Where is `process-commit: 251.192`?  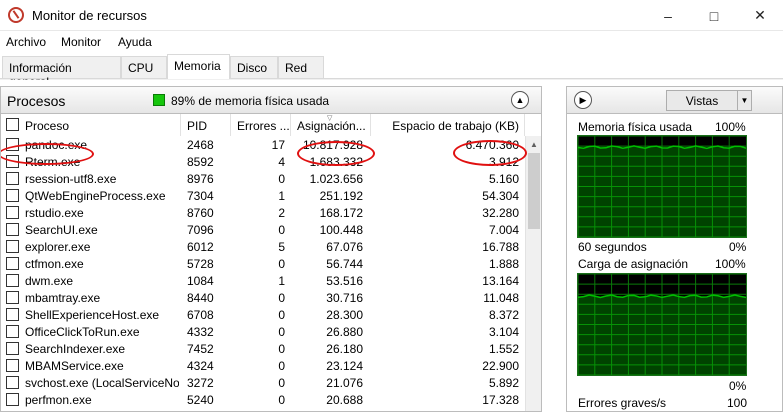 process-commit: 251.192 is located at coordinates (341, 196).